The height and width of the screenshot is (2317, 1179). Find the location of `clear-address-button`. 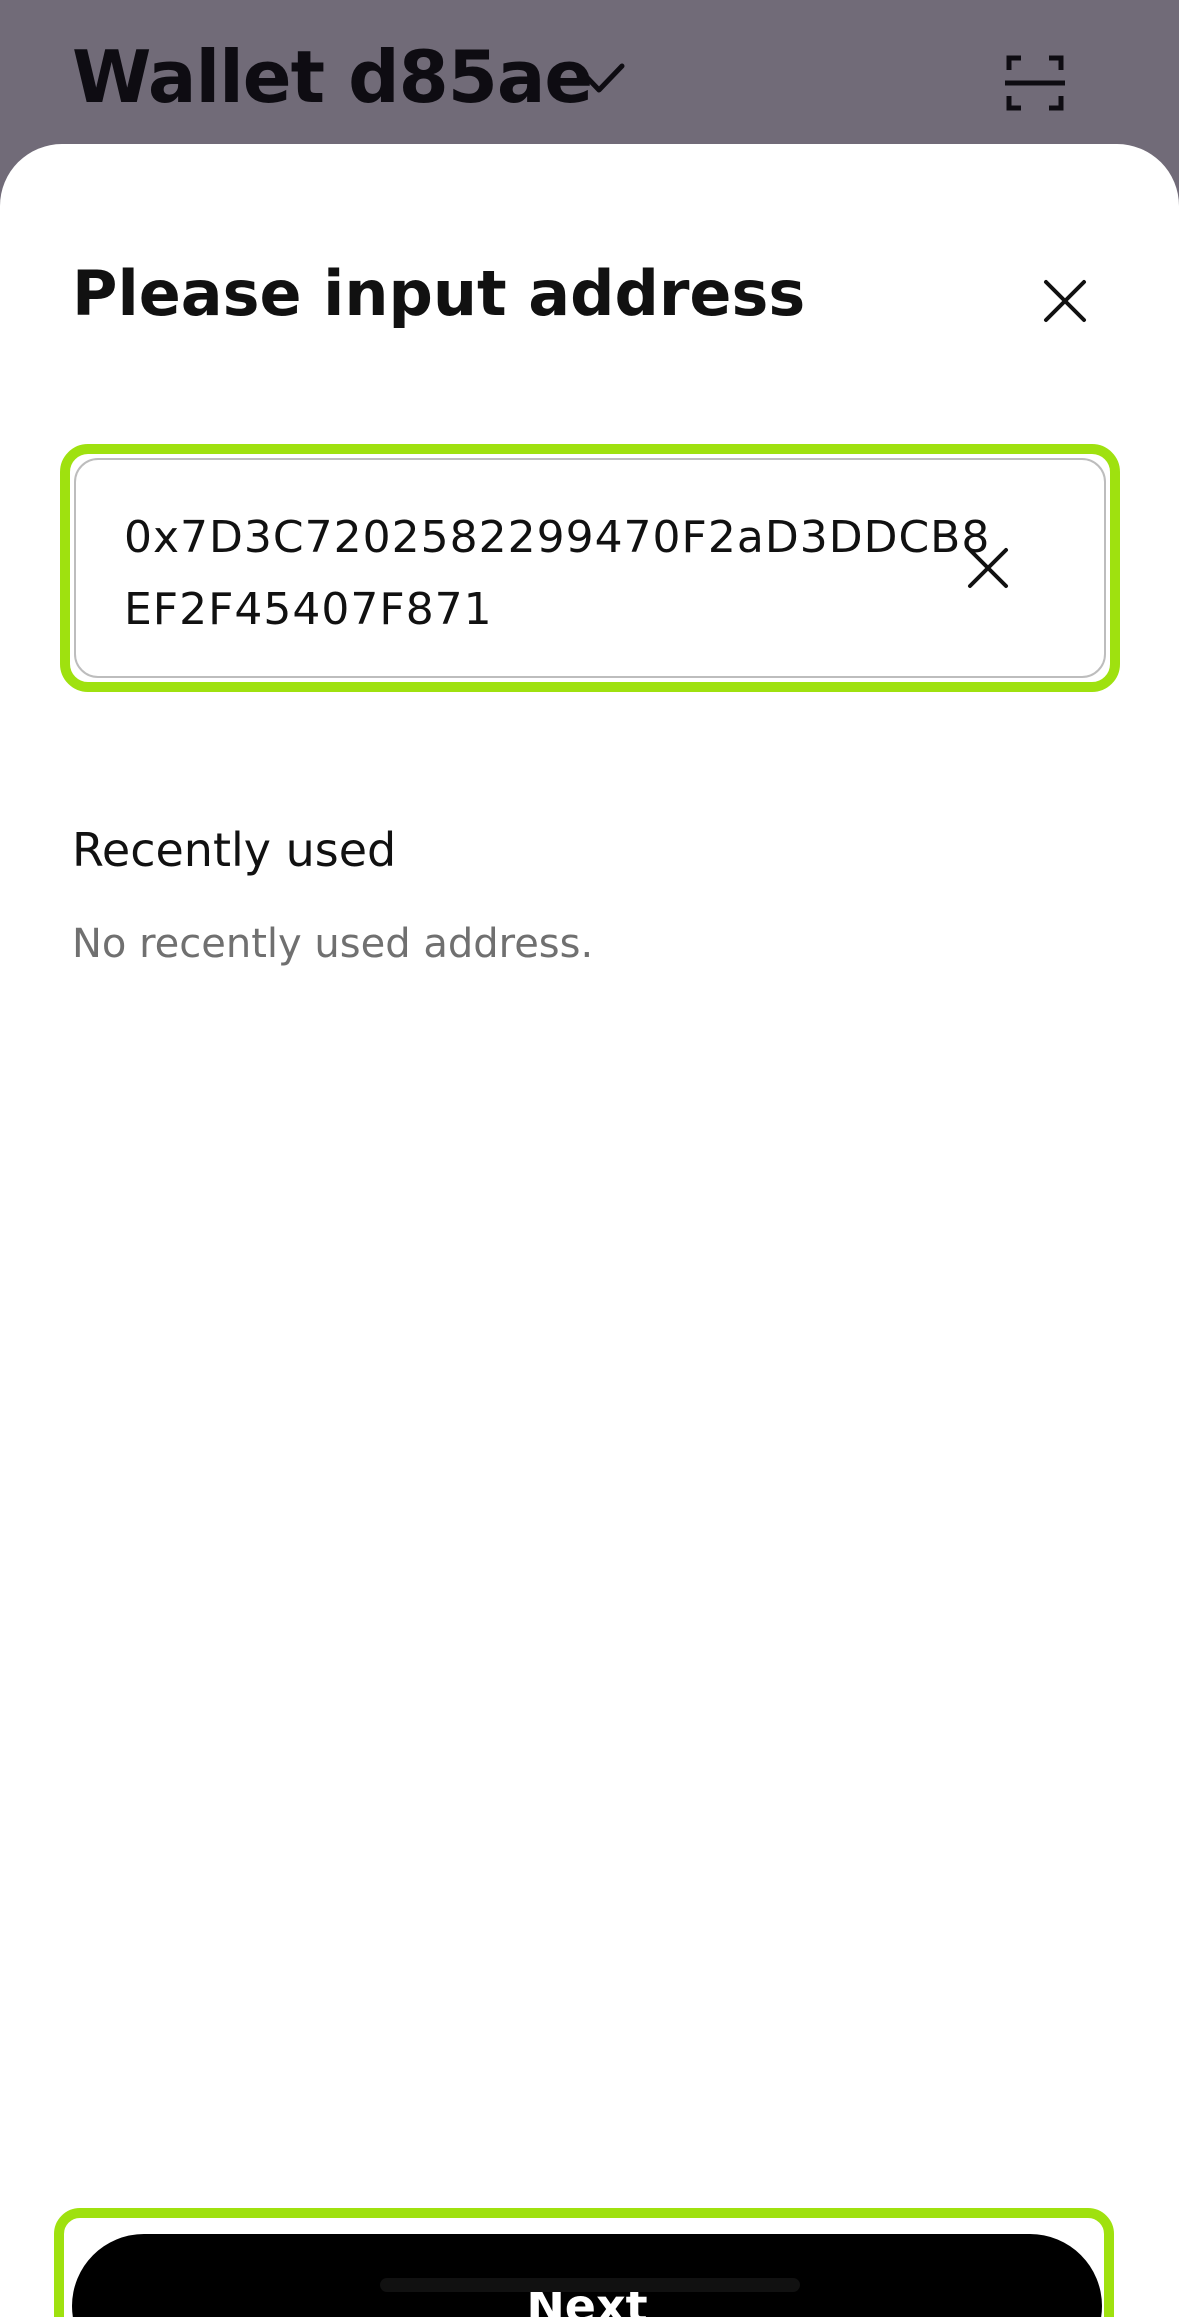

clear-address-button is located at coordinates (988, 568).